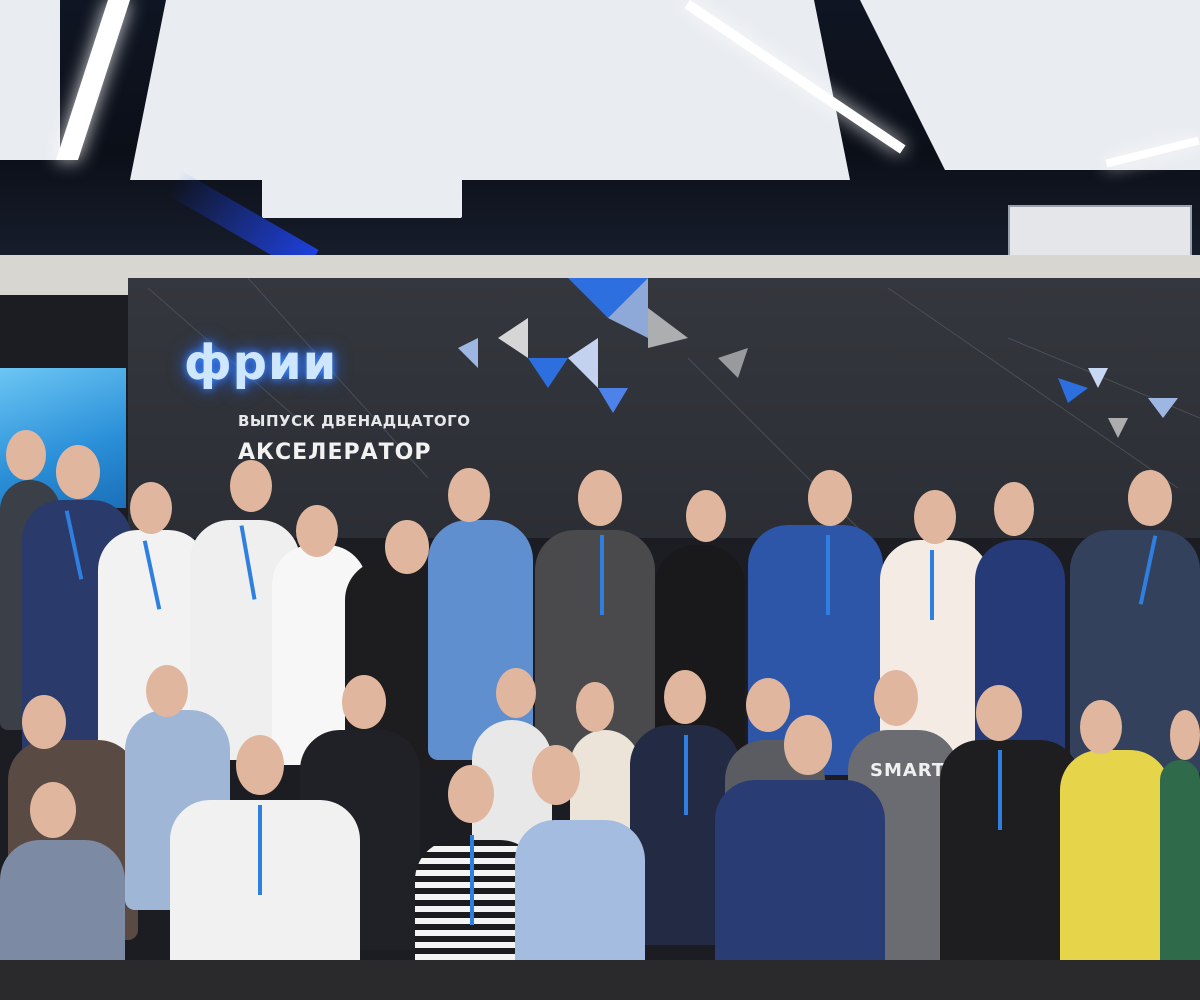  Describe the element at coordinates (600, 980) in the screenshot. I see `floor` at that location.